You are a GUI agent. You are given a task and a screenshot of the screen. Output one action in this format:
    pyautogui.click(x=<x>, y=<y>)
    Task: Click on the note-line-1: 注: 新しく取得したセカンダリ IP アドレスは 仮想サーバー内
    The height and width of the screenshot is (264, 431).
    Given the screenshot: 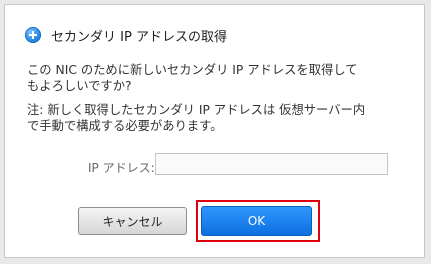 What is the action you would take?
    pyautogui.click(x=196, y=110)
    